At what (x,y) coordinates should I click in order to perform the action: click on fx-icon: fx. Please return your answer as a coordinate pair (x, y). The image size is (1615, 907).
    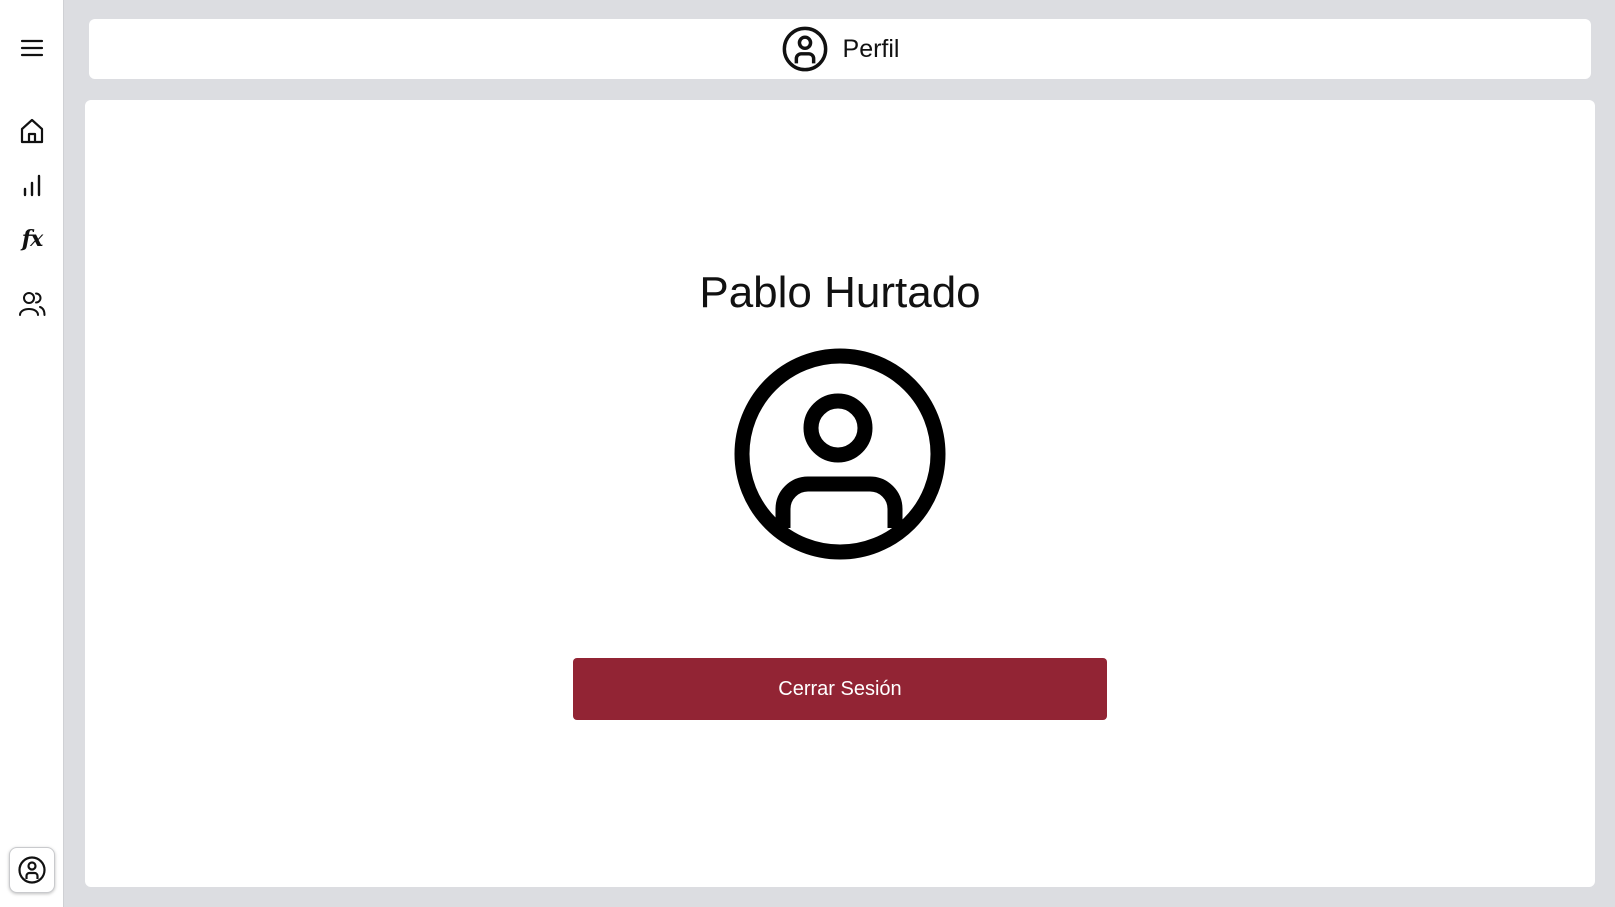
    Looking at the image, I should click on (32, 239).